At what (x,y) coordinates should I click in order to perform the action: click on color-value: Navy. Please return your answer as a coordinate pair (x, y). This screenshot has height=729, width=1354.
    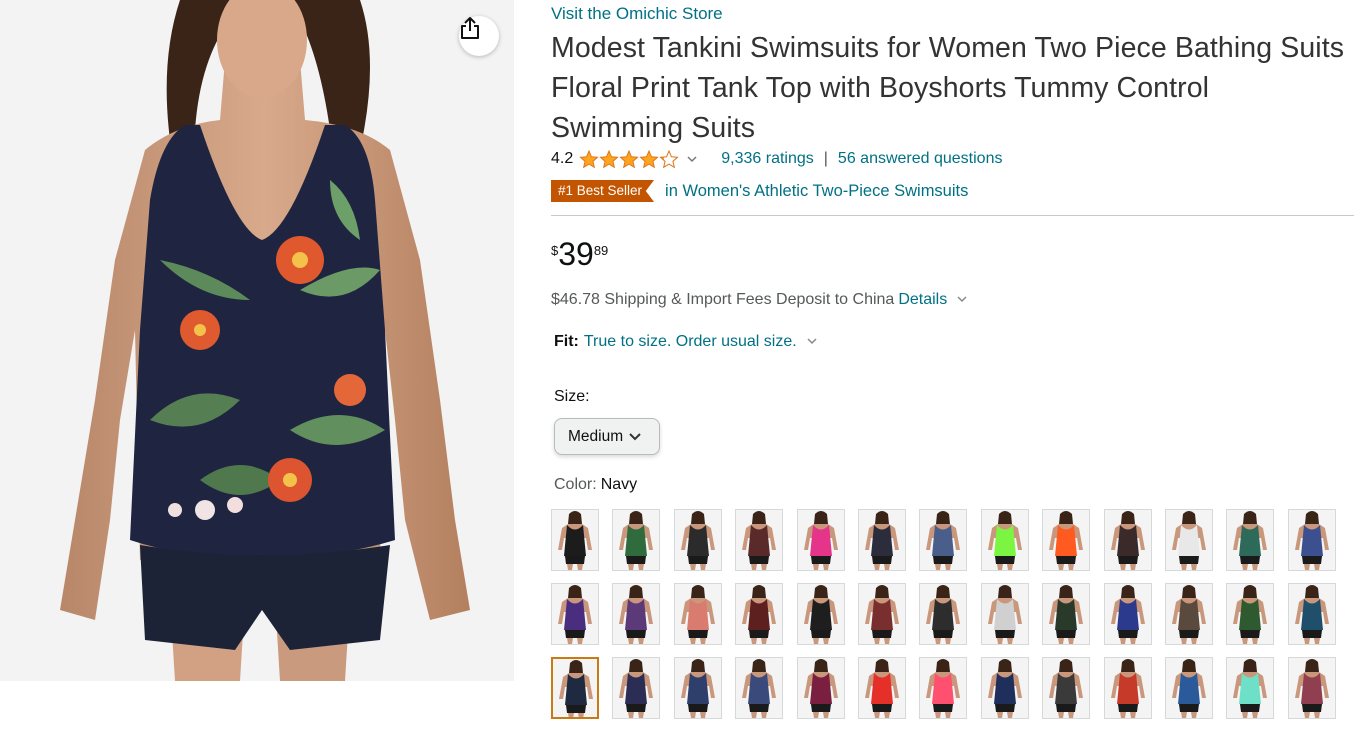
    Looking at the image, I should click on (619, 484).